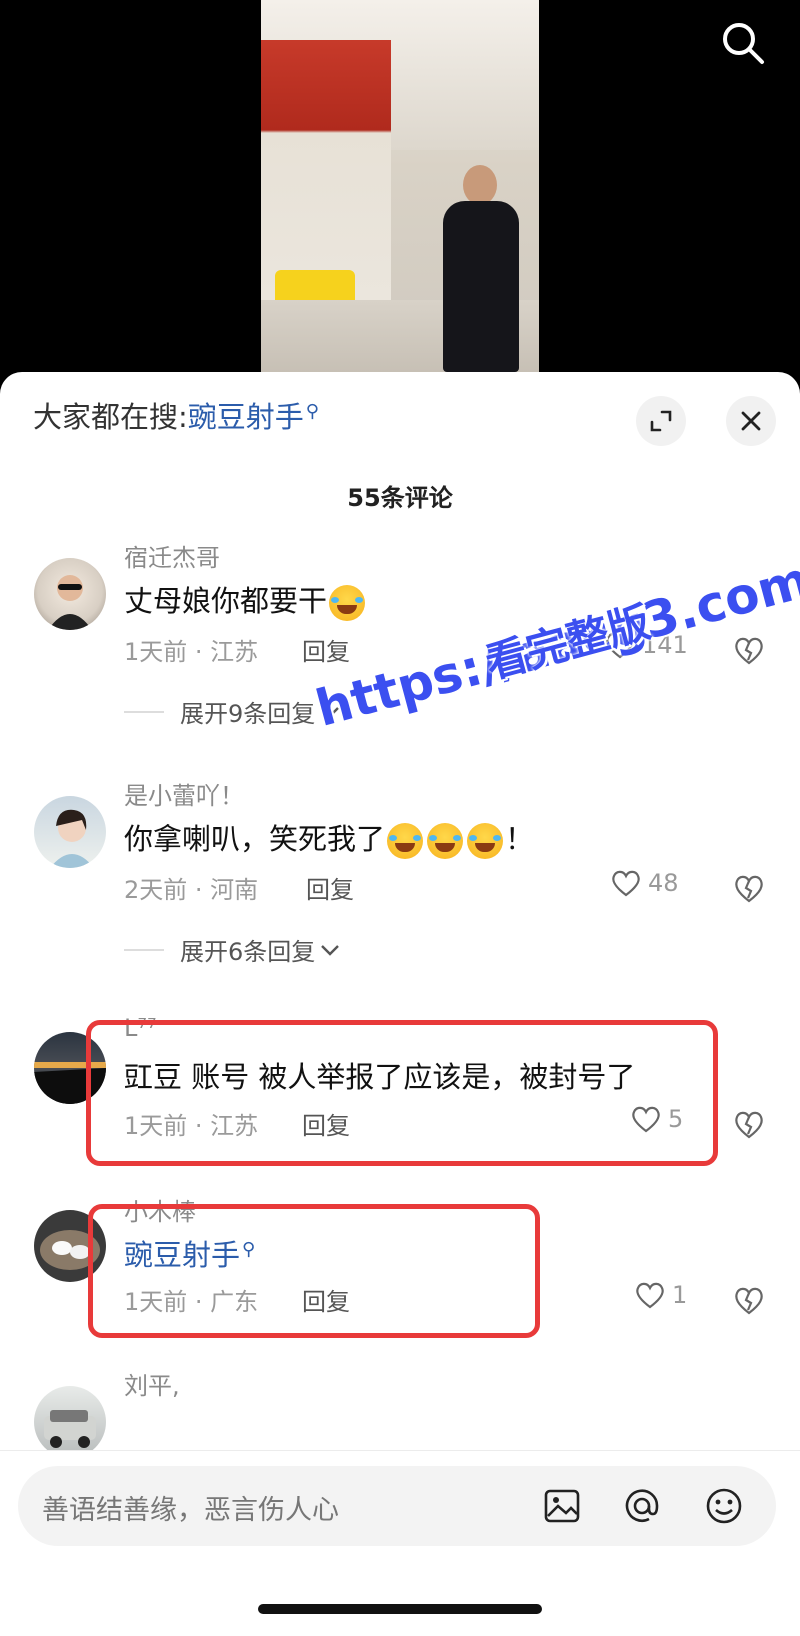  Describe the element at coordinates (520, 839) in the screenshot. I see `comment-text-suffix: ！` at that location.